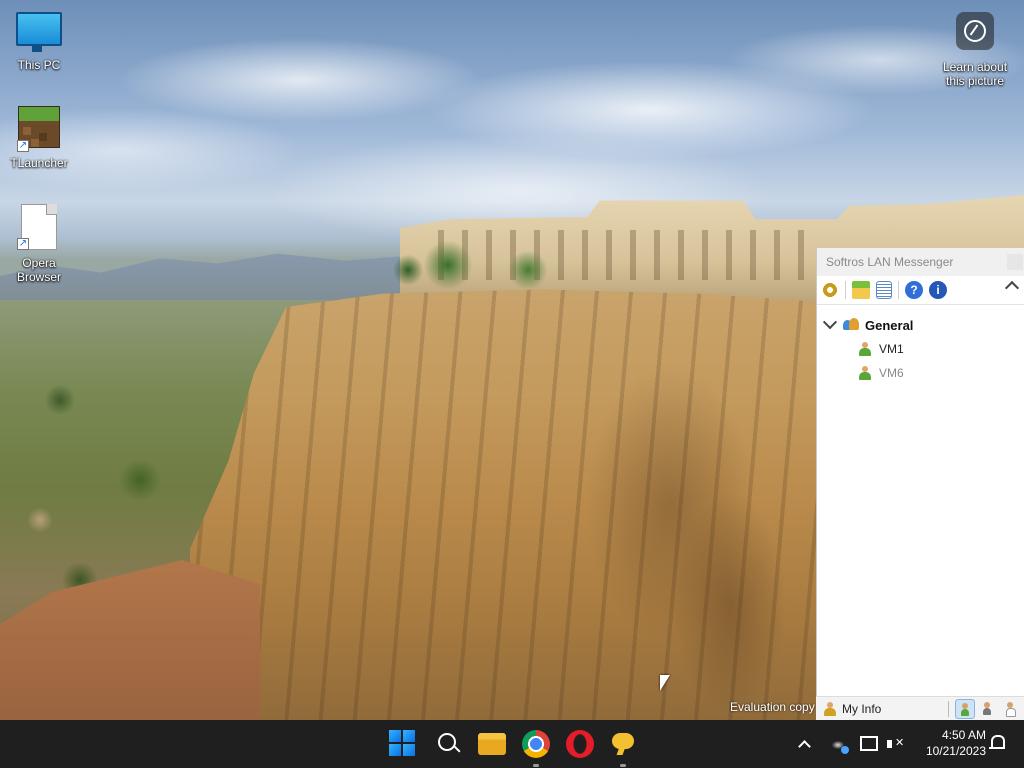 The height and width of the screenshot is (768, 1024). What do you see at coordinates (402, 743) in the screenshot?
I see `start-button` at bounding box center [402, 743].